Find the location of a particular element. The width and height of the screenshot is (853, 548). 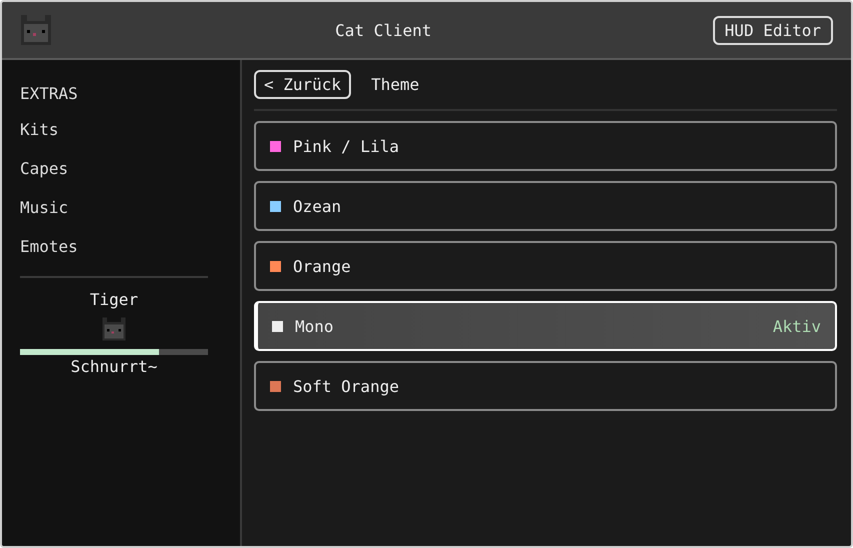

sidebar-item: Kits is located at coordinates (122, 129).